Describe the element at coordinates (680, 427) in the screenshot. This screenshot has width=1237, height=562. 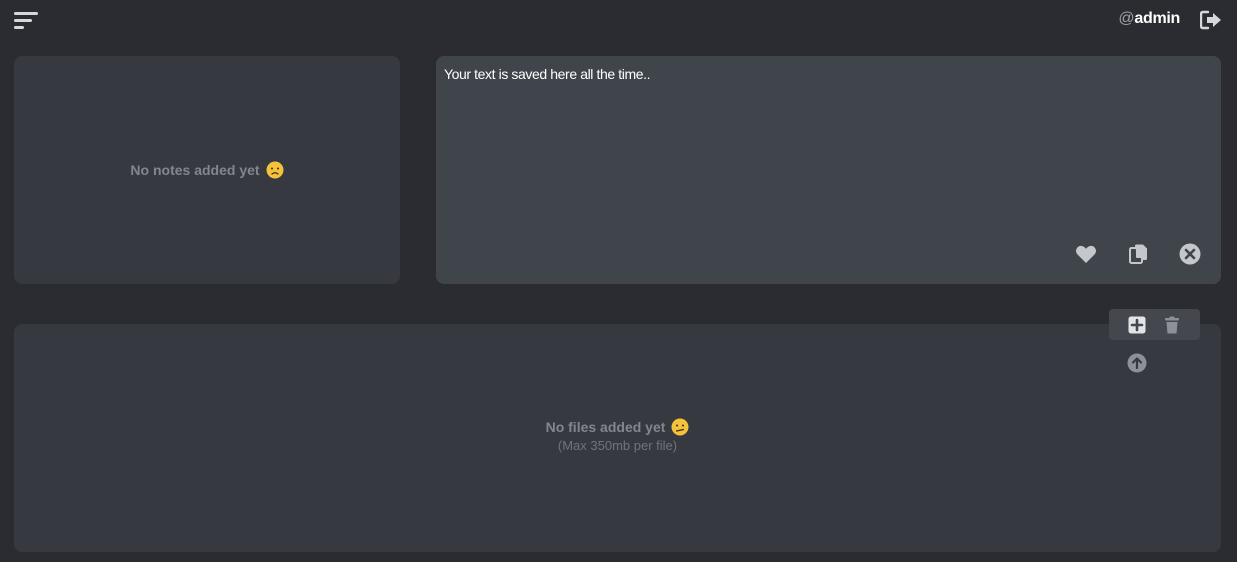
I see `confused-face-emoji` at that location.